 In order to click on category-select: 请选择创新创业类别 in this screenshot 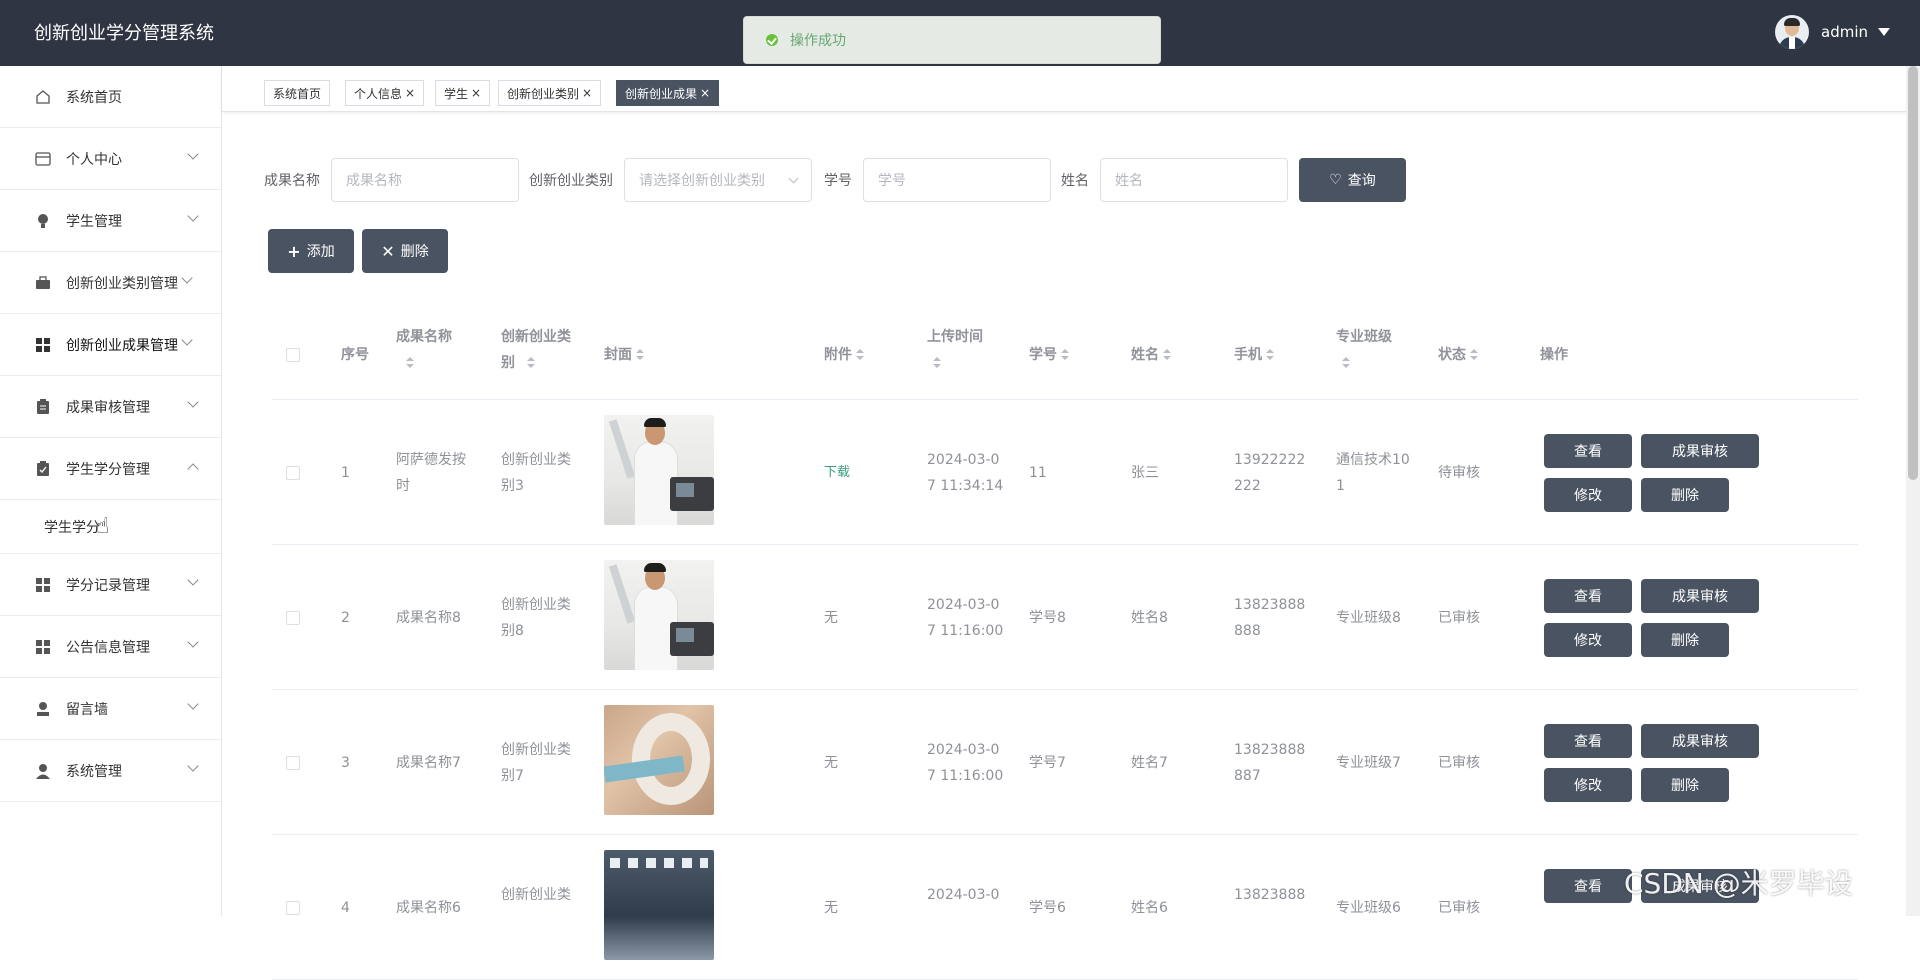, I will do `click(718, 180)`.